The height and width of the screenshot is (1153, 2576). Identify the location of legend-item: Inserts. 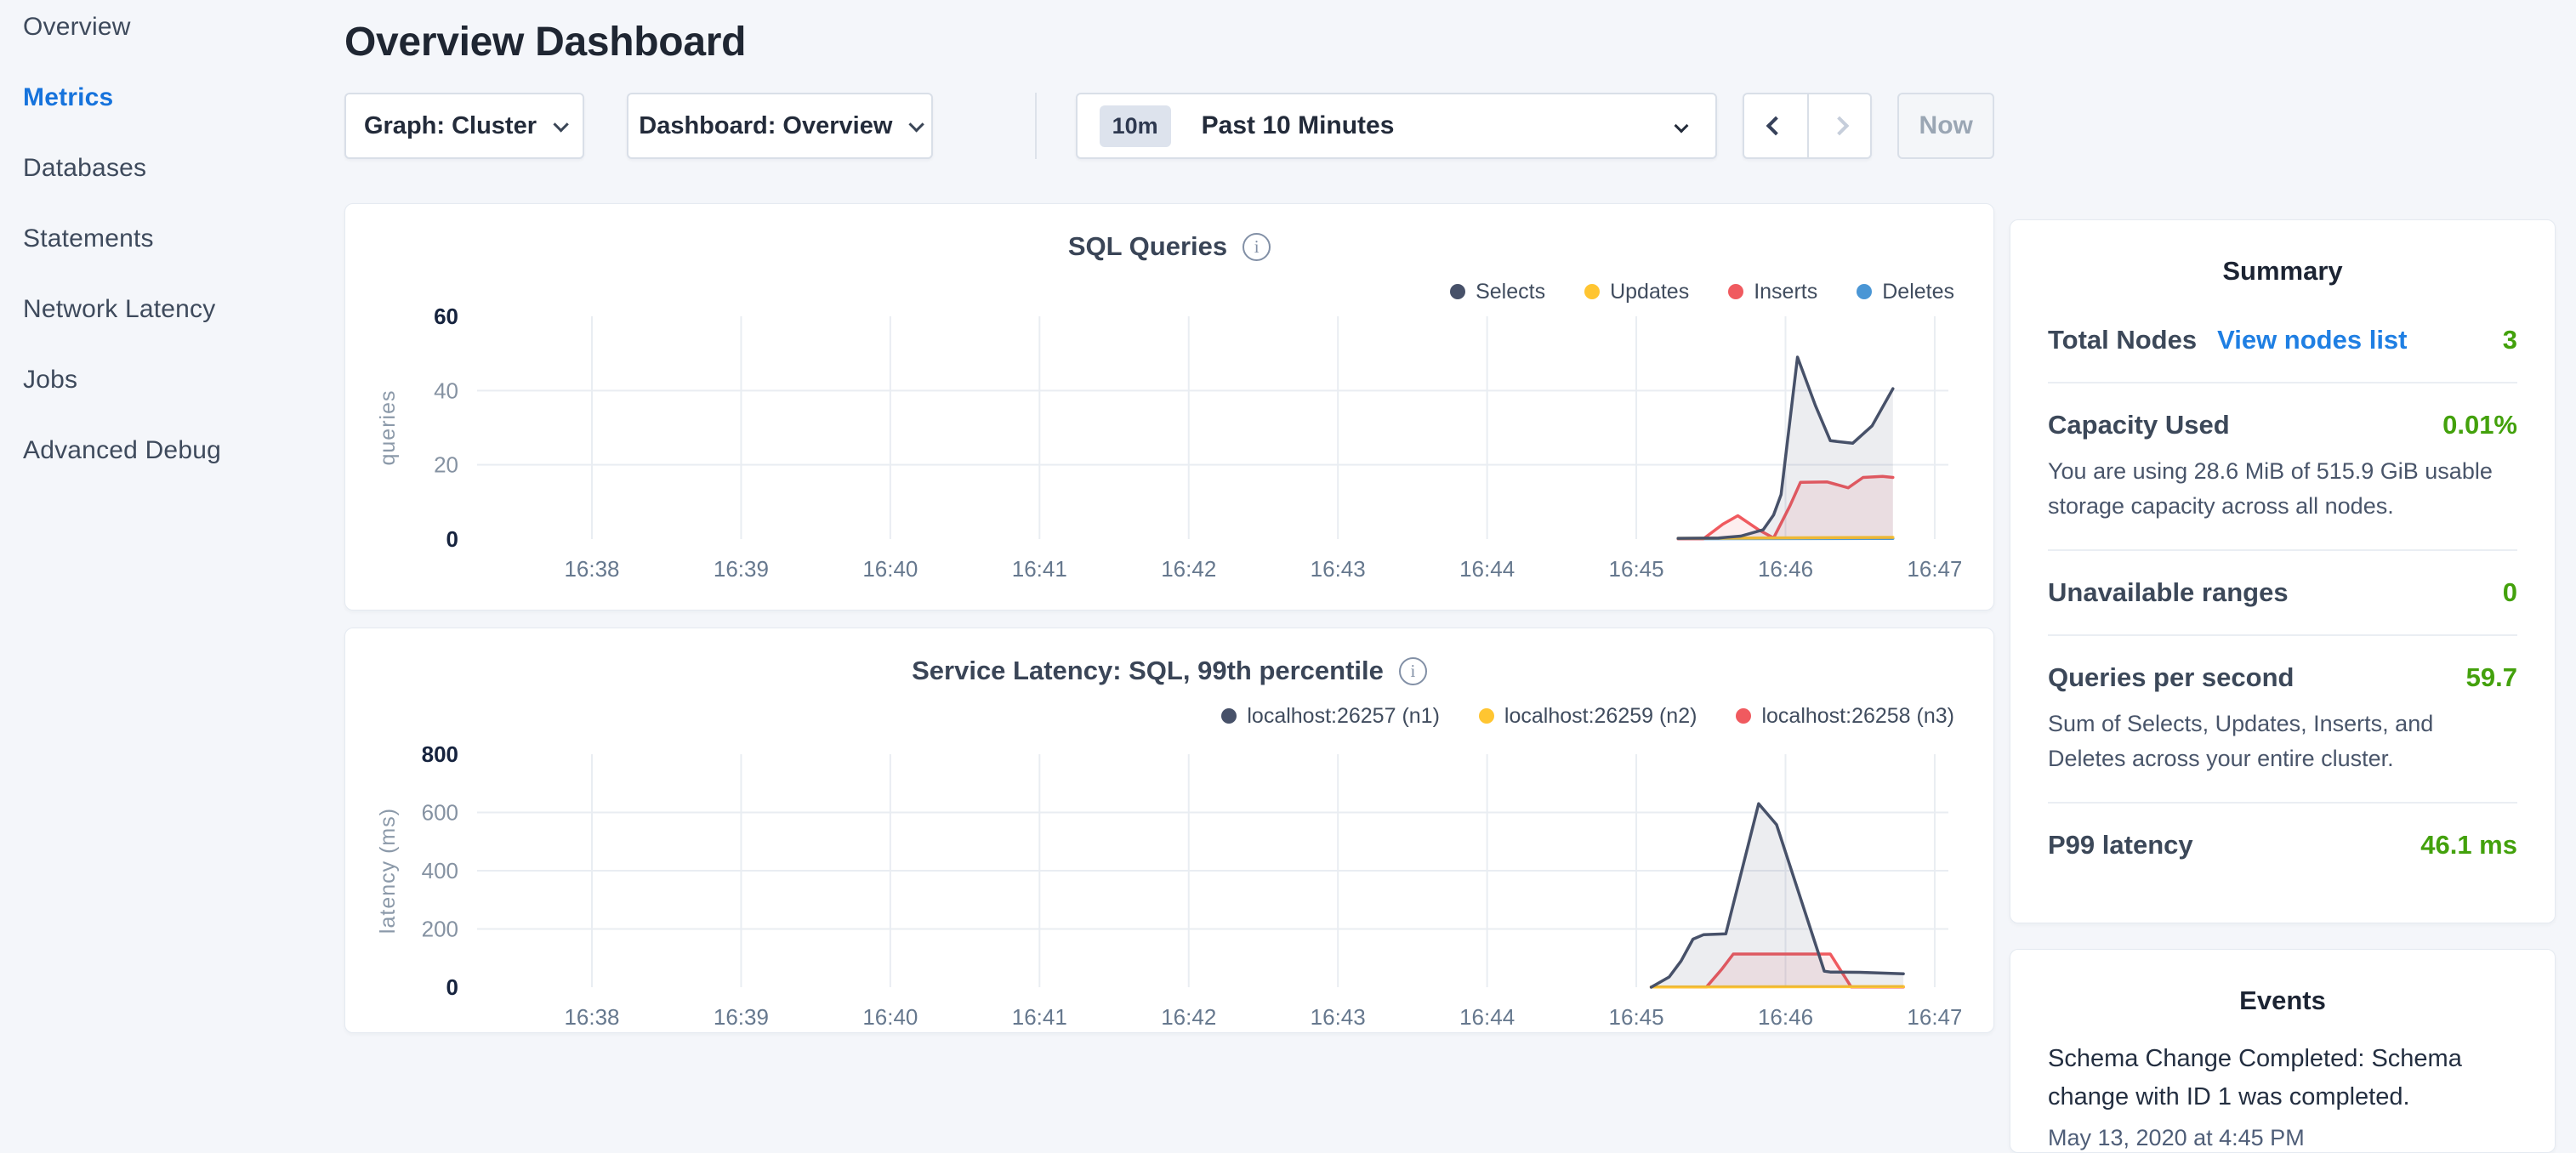
(1772, 292).